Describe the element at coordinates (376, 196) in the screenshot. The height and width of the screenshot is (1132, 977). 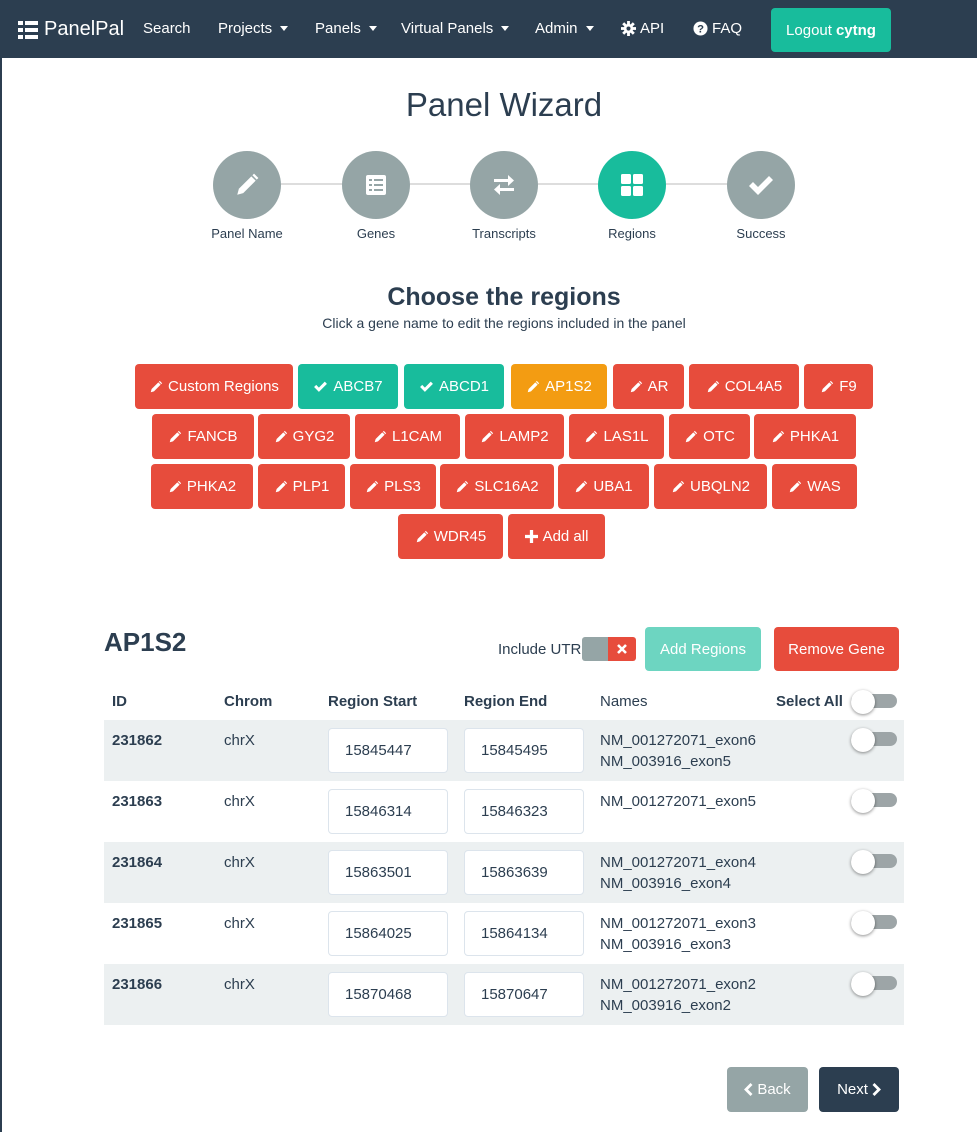
I see `wizard-step-genes: Genes` at that location.